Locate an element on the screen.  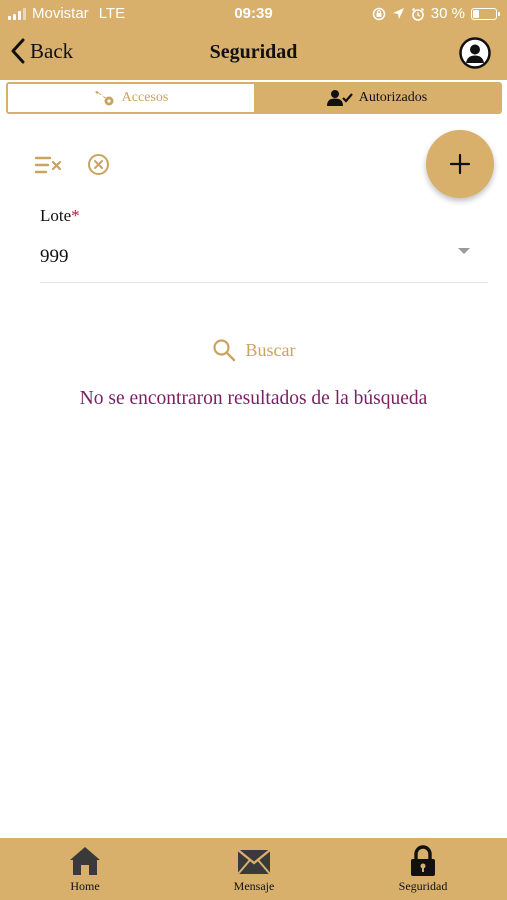
lote-label-text: Lote is located at coordinates (56, 215).